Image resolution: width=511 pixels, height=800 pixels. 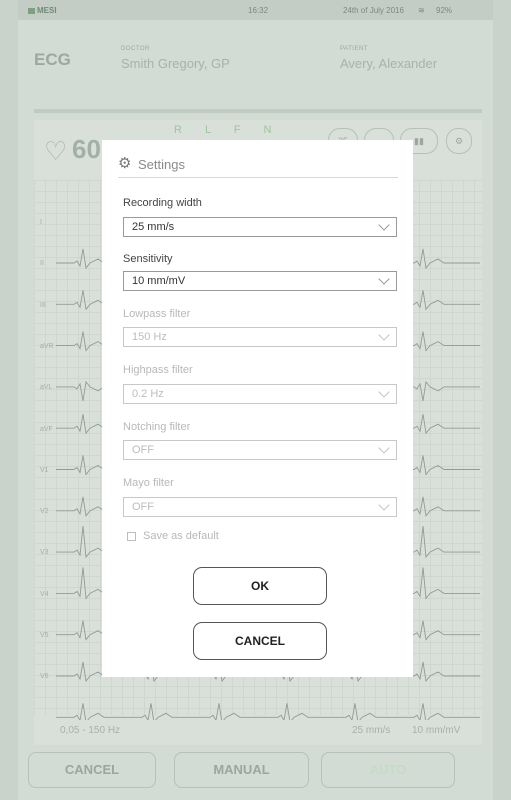 I want to click on gear-icon: ⚙, so click(x=125, y=163).